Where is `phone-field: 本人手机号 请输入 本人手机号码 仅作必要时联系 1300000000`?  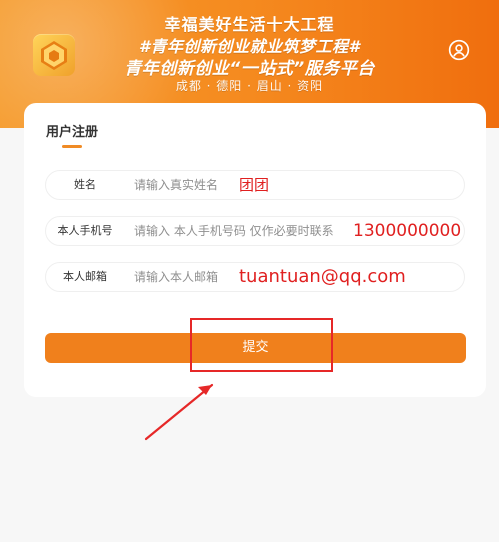 phone-field: 本人手机号 请输入 本人手机号码 仅作必要时联系 1300000000 is located at coordinates (255, 231).